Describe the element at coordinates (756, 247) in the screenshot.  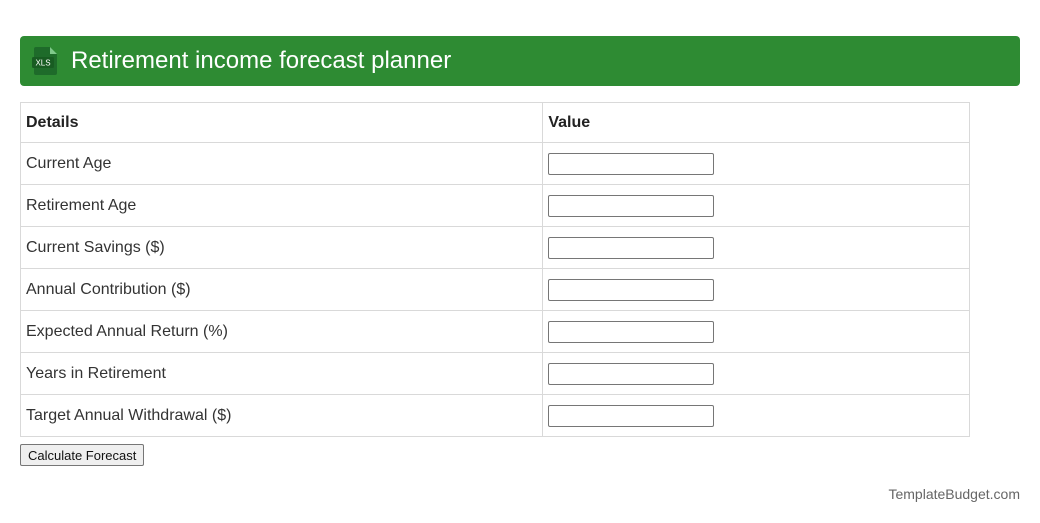
I see `current-savings-cell` at that location.